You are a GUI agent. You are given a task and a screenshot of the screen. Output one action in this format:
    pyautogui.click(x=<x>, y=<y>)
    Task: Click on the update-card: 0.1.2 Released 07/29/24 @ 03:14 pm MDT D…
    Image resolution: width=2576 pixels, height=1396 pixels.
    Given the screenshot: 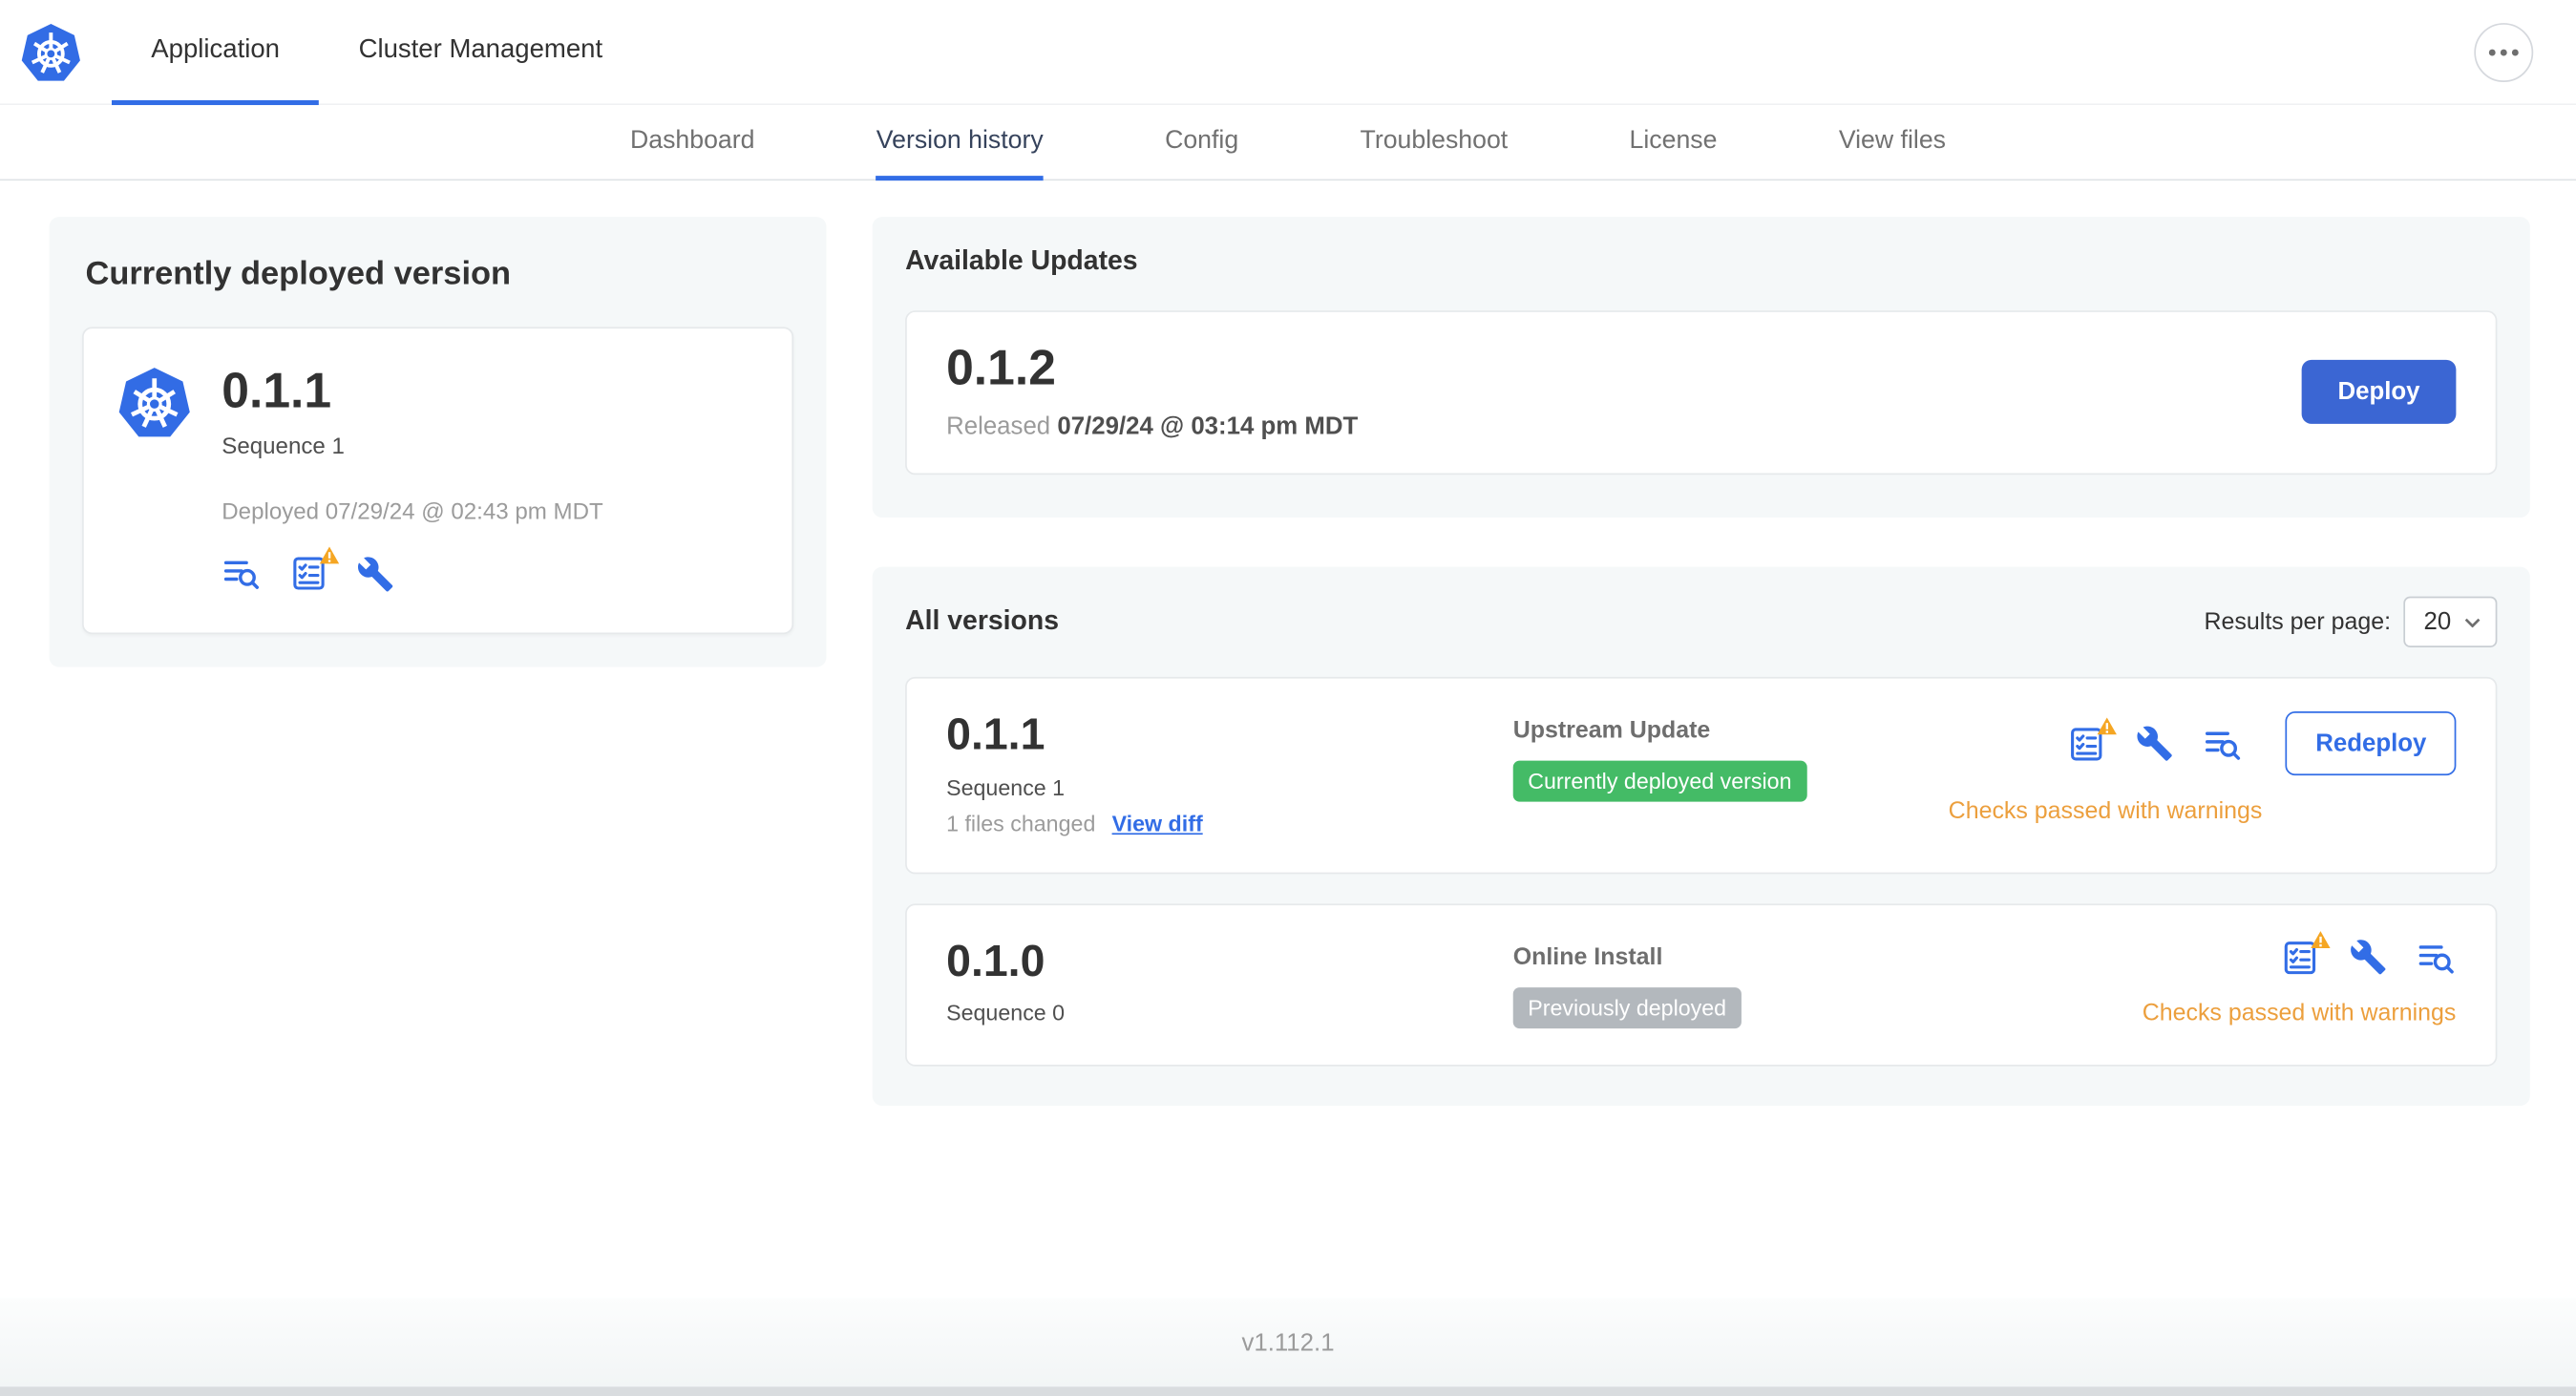 What is the action you would take?
    pyautogui.click(x=1701, y=393)
    